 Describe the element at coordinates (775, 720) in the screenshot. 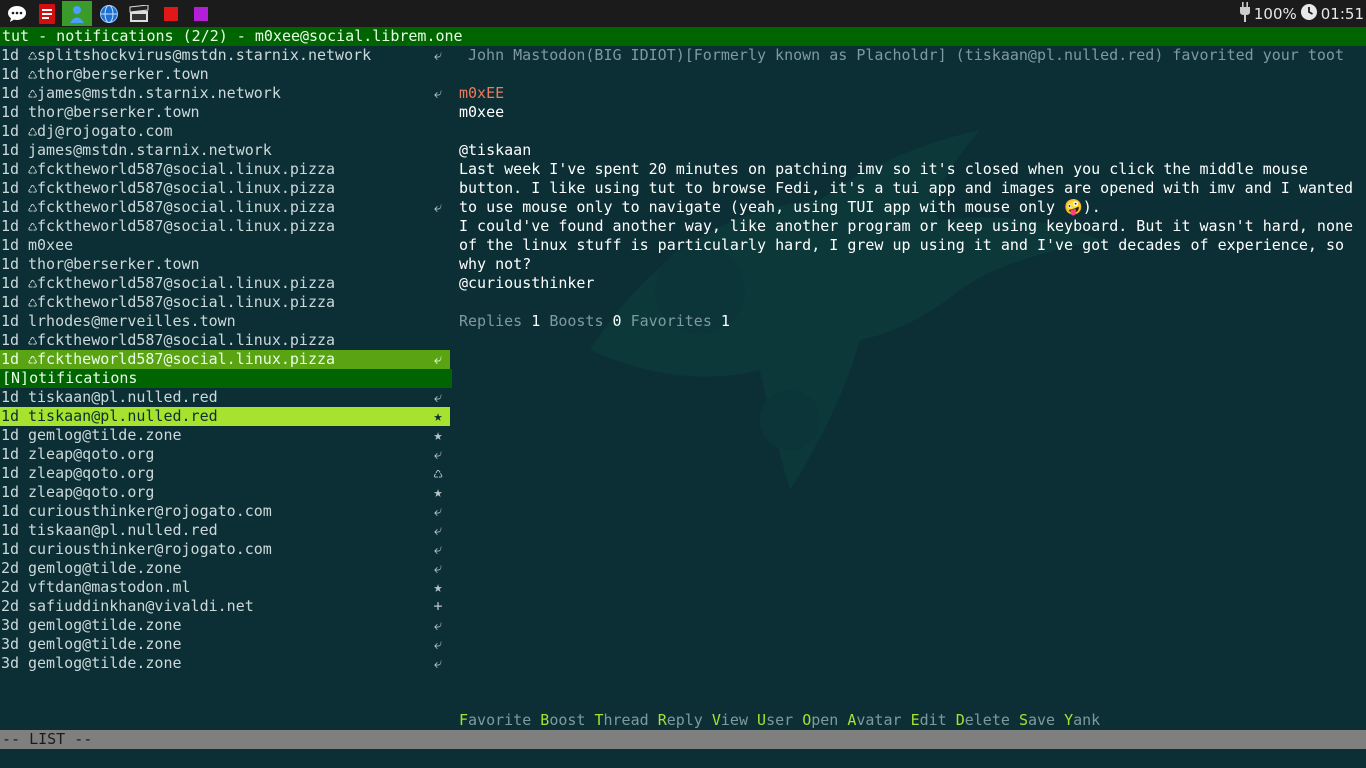

I see `action-user: User` at that location.